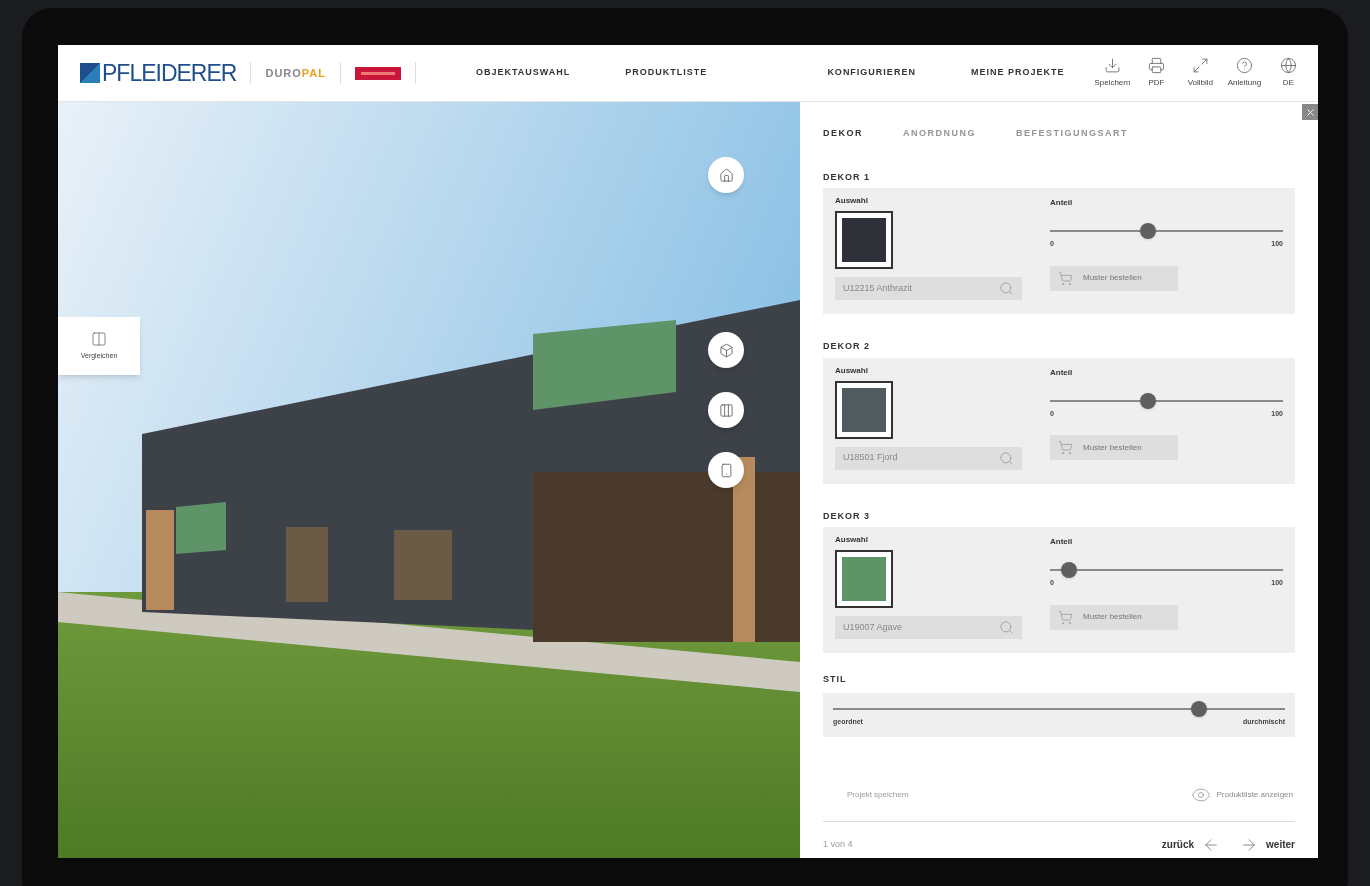  I want to click on toolbar-button: Anleitung, so click(1244, 73).